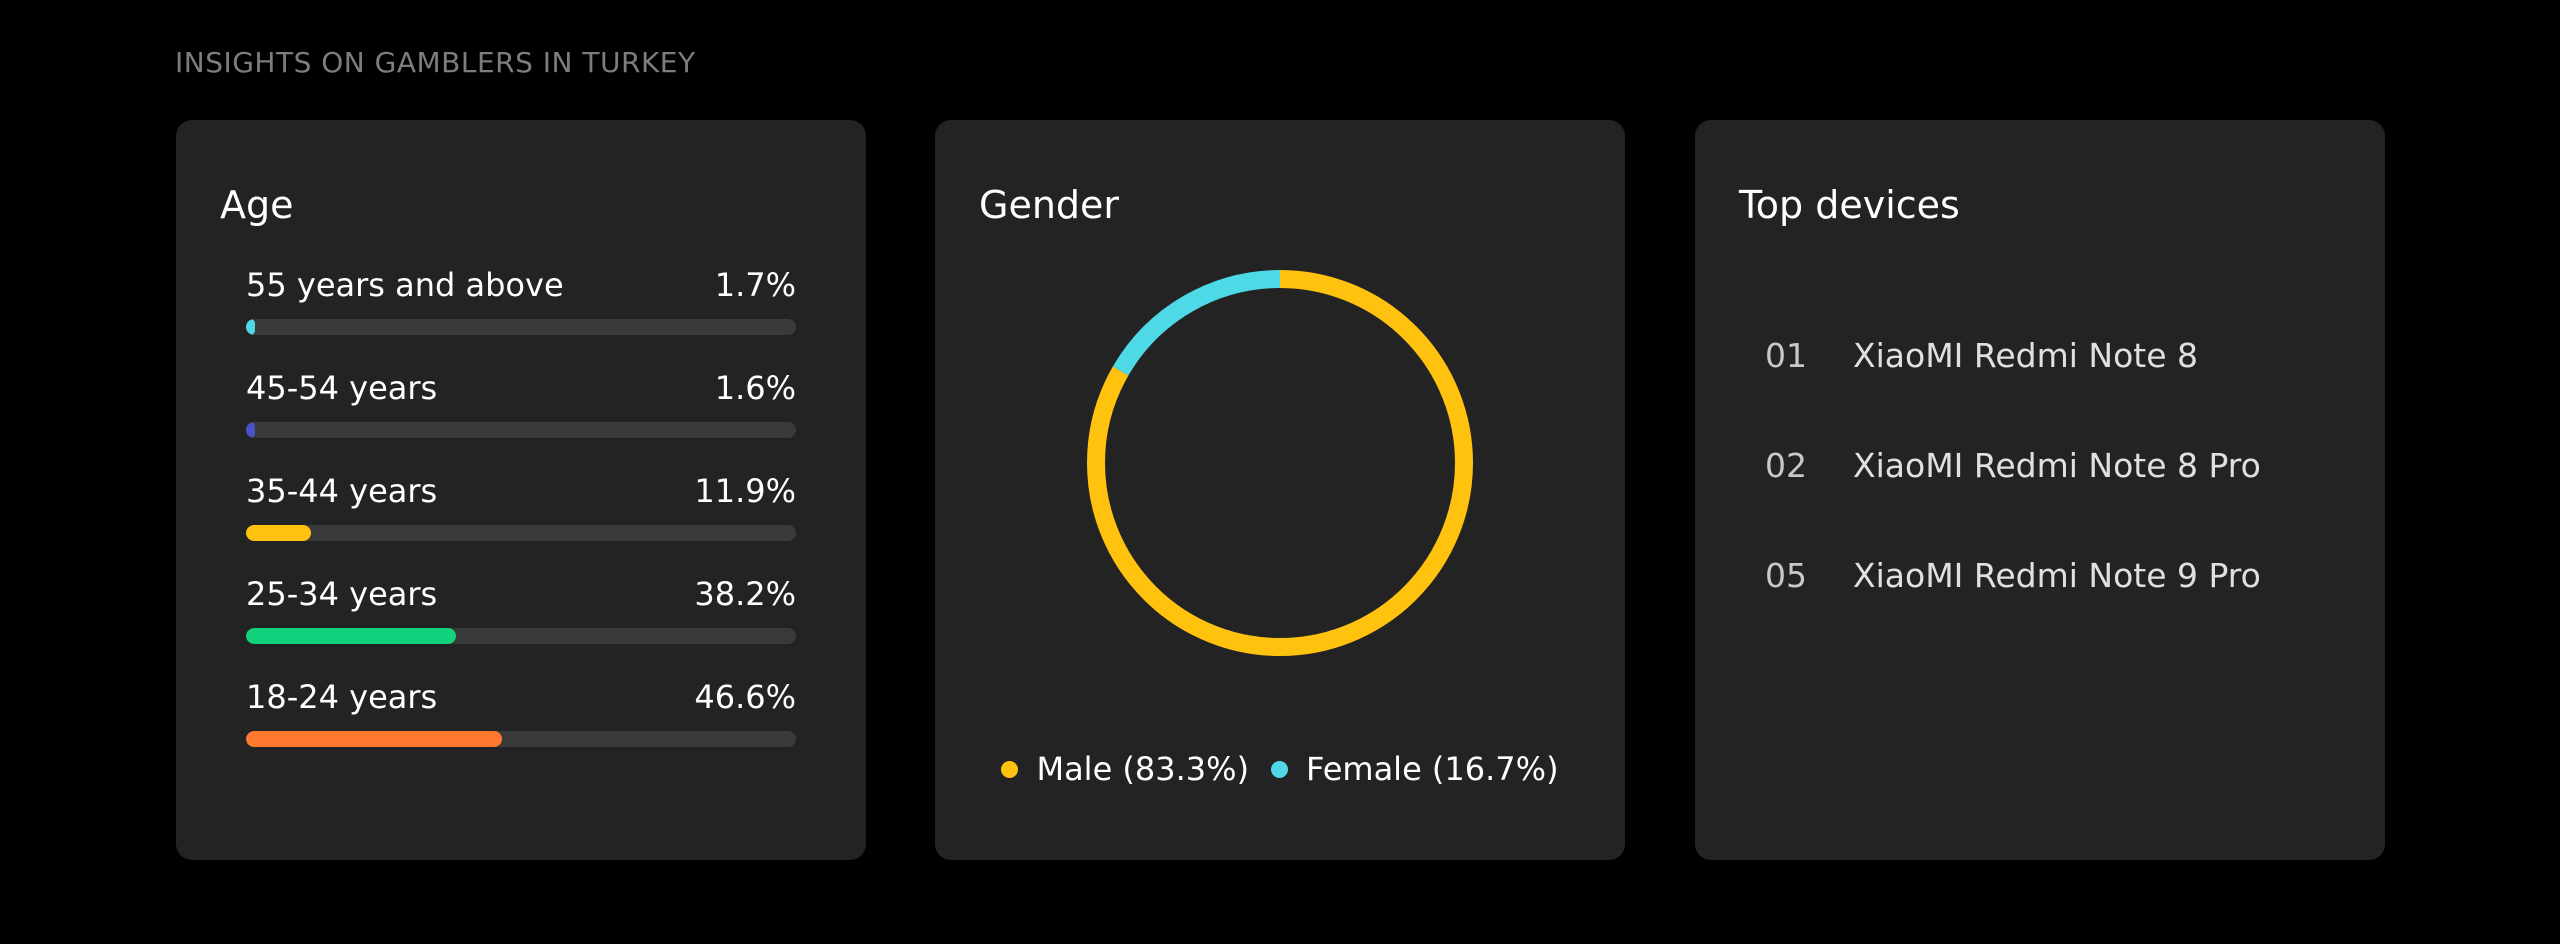 The width and height of the screenshot is (2560, 944). I want to click on device-name: XiaoMI Redmi Note 9 Pro, so click(2057, 575).